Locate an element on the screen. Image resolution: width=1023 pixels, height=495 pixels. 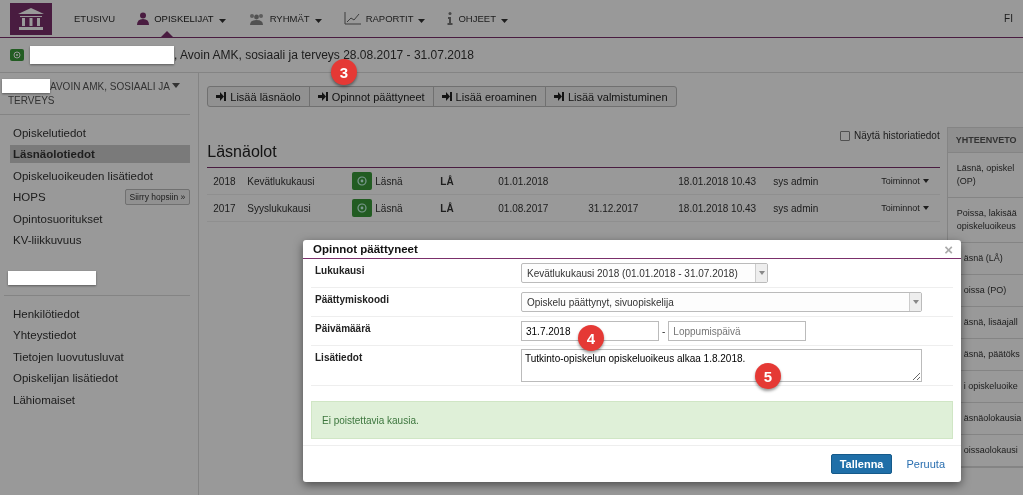
dropdown-field: Kevätlukukausi 2018 (01.01.2018 - 31.07.2018) is located at coordinates (644, 273).